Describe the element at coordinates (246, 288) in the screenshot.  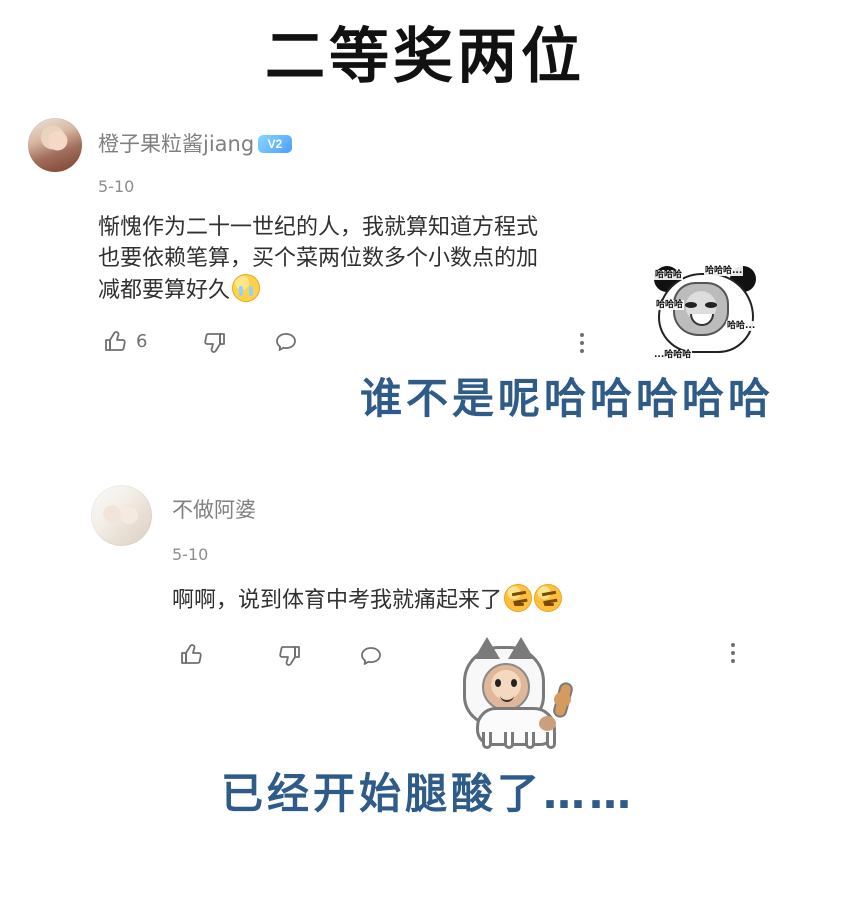
I see `crying-face-icon` at that location.